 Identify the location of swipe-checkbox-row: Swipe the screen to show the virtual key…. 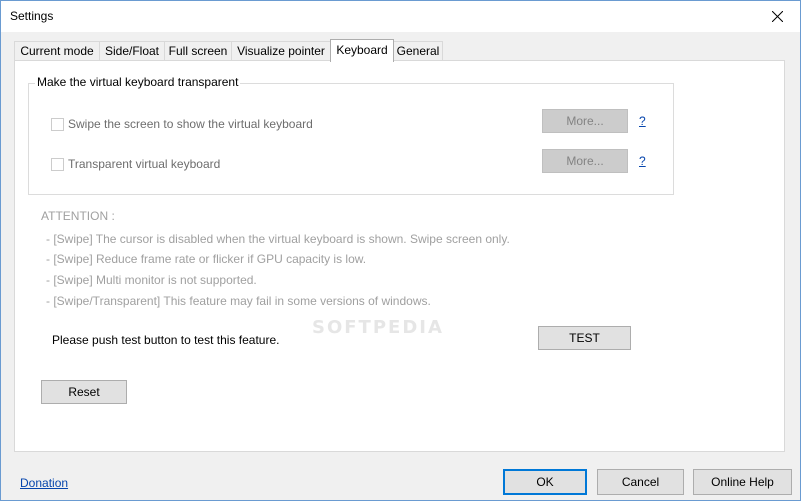
(182, 124).